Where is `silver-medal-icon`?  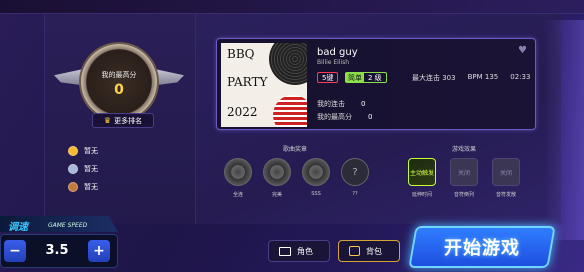
silver-medal-icon is located at coordinates (73, 169).